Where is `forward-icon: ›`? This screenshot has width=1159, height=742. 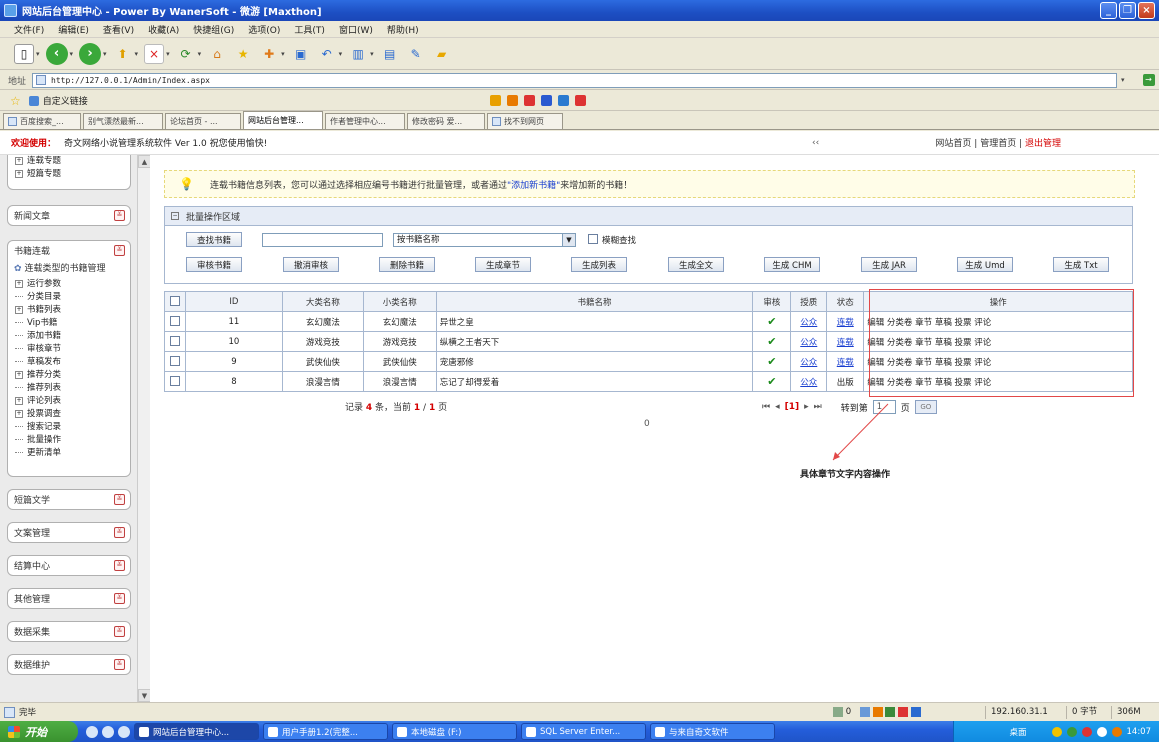
forward-icon: › is located at coordinates (90, 53).